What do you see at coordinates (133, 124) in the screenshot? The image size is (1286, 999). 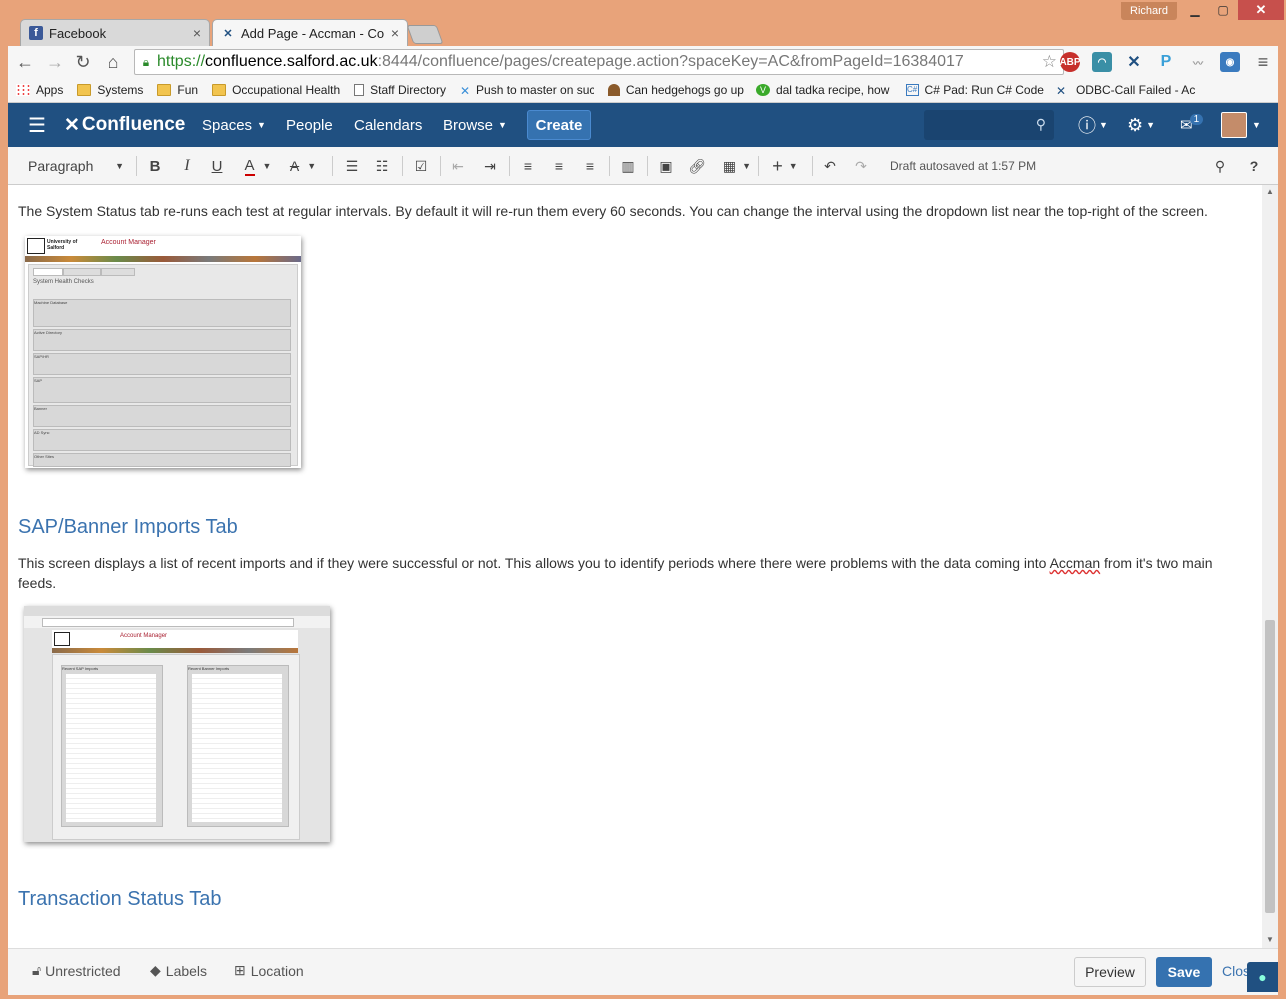 I see `logo-text: Confluence` at bounding box center [133, 124].